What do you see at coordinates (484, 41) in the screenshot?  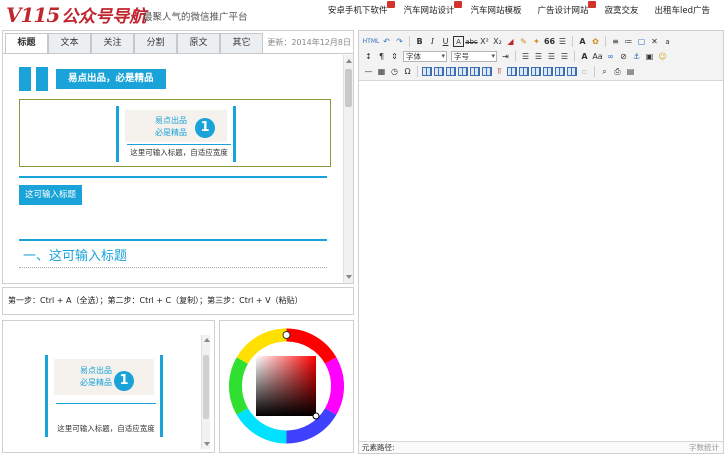 I see `superscript-icon: X²` at bounding box center [484, 41].